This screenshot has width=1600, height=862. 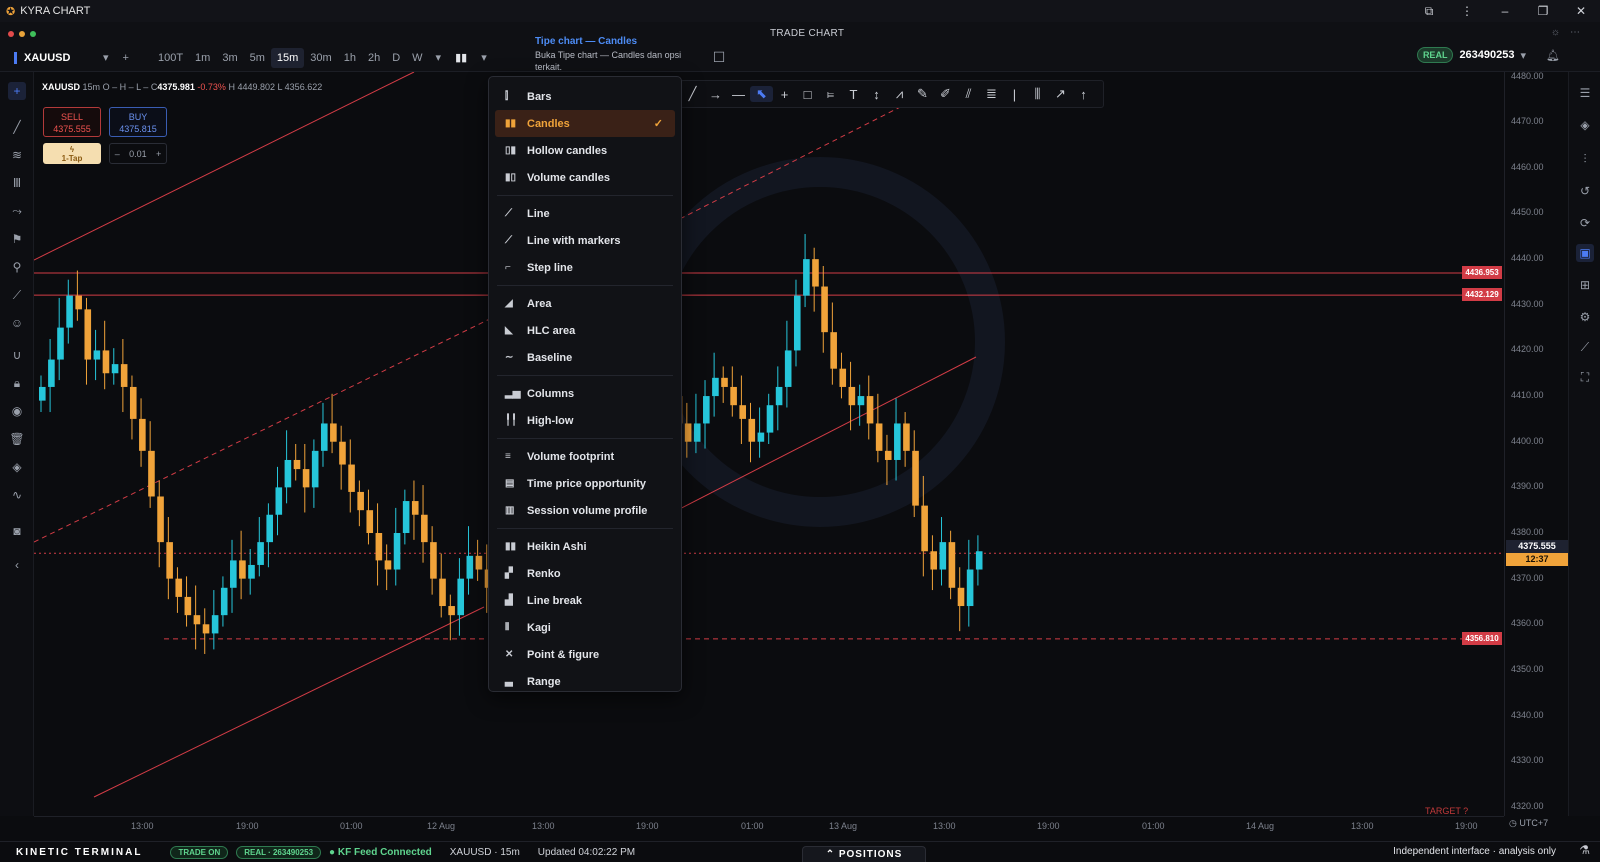 What do you see at coordinates (585, 420) in the screenshot?
I see `menu-item-high-low: ╿╿ High-low` at bounding box center [585, 420].